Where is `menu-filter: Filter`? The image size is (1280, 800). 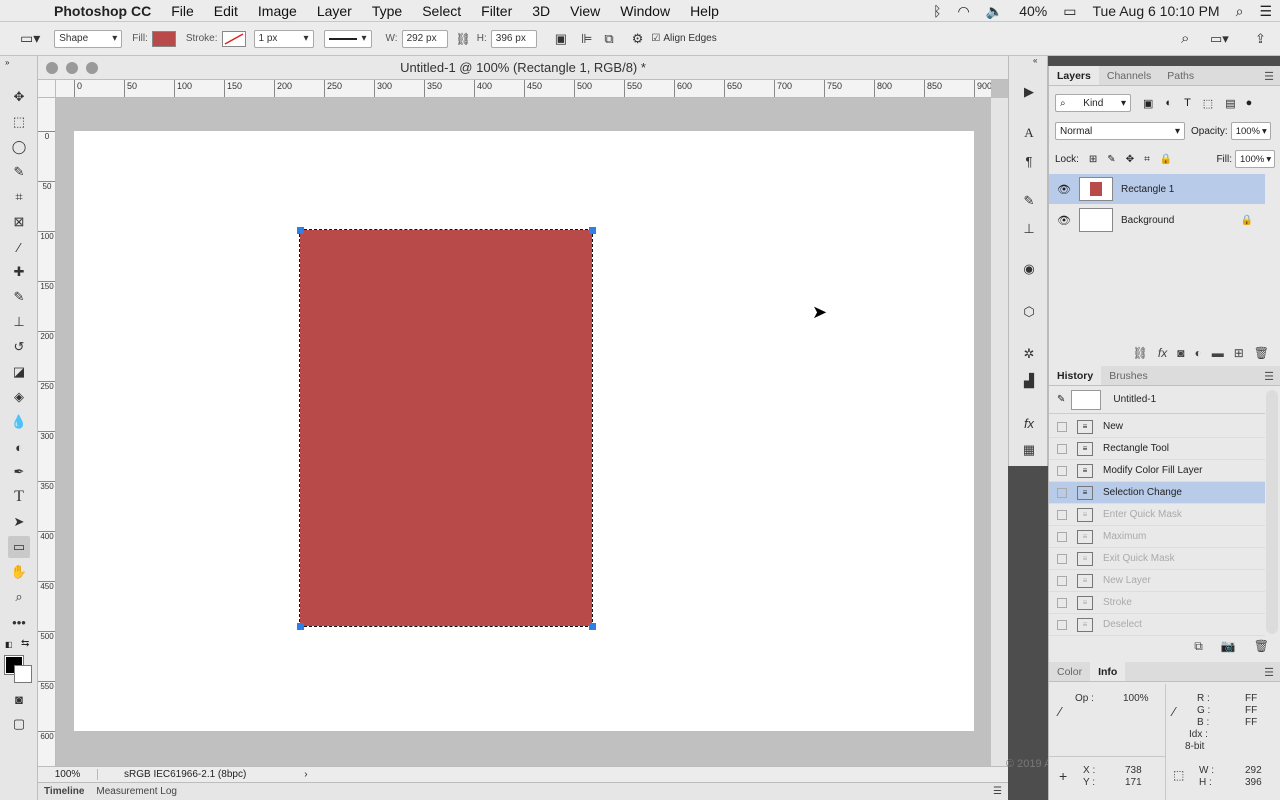 menu-filter: Filter is located at coordinates (496, 11).